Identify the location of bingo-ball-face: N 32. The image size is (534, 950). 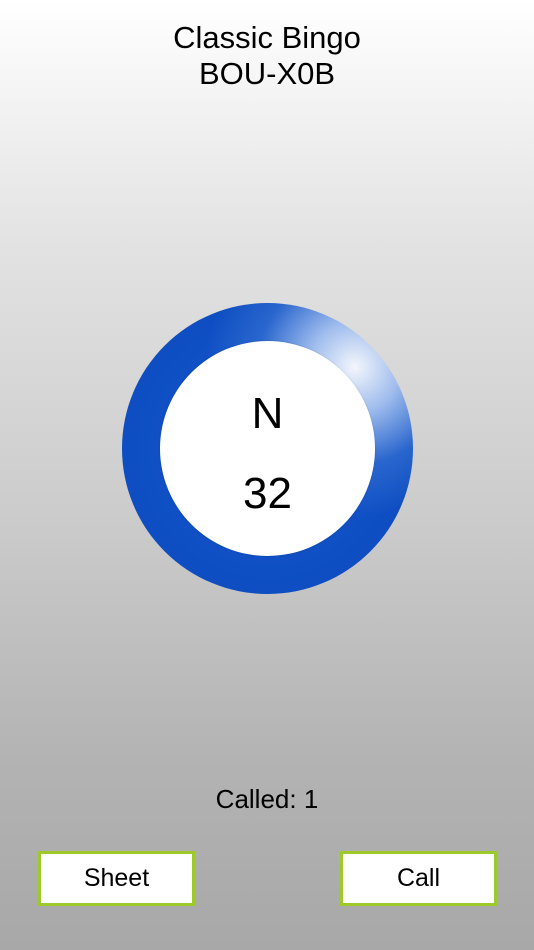
(267, 448).